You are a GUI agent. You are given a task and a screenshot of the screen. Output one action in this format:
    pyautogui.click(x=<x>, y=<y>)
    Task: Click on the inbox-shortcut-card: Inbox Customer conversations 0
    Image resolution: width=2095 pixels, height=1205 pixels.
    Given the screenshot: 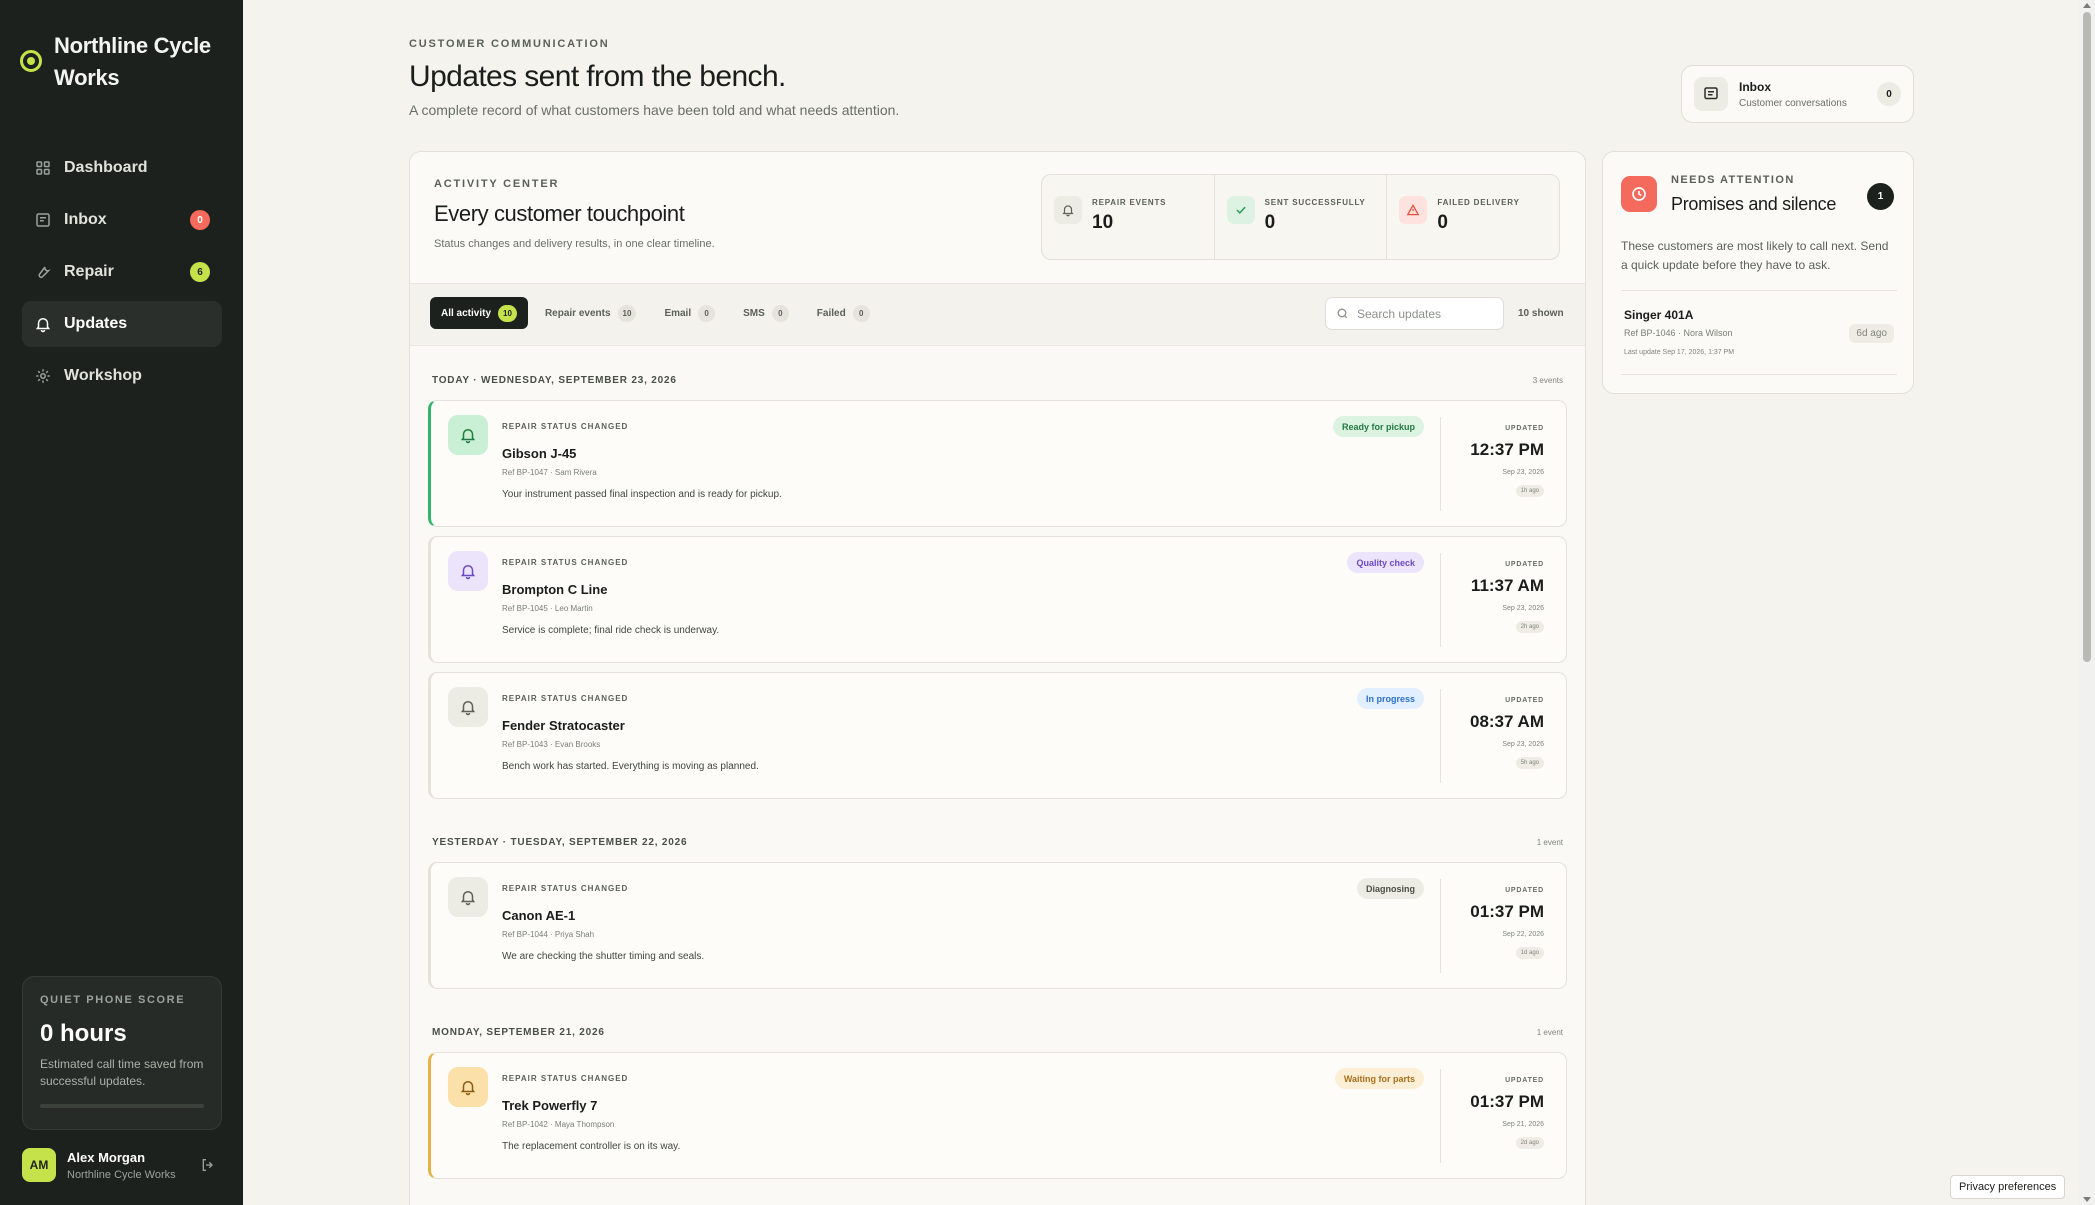 What is the action you would take?
    pyautogui.click(x=1797, y=94)
    